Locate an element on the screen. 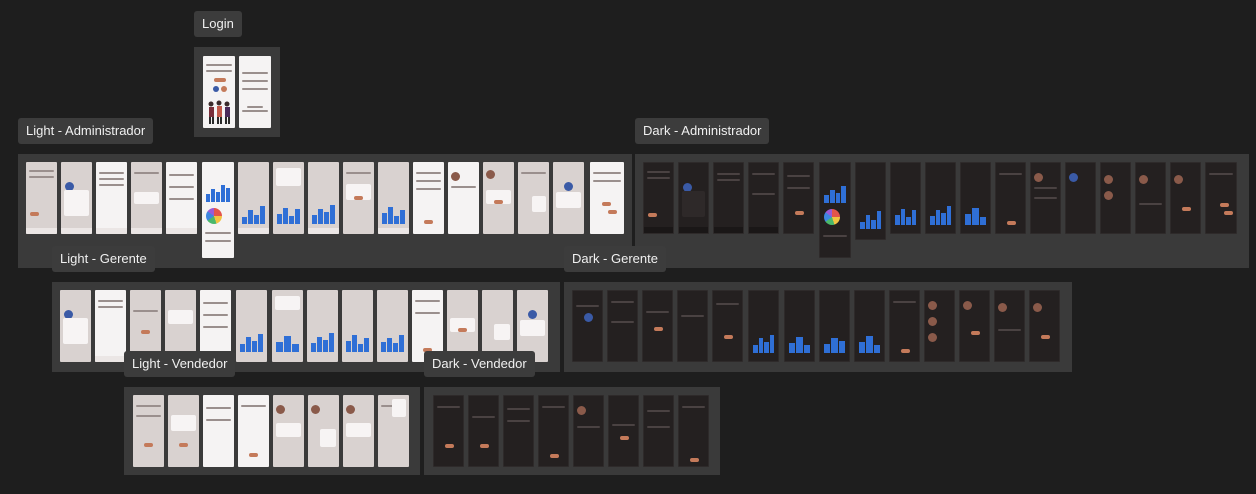 The width and height of the screenshot is (1256, 494). section-label-dark-administrador: Dark - Administrador is located at coordinates (702, 131).